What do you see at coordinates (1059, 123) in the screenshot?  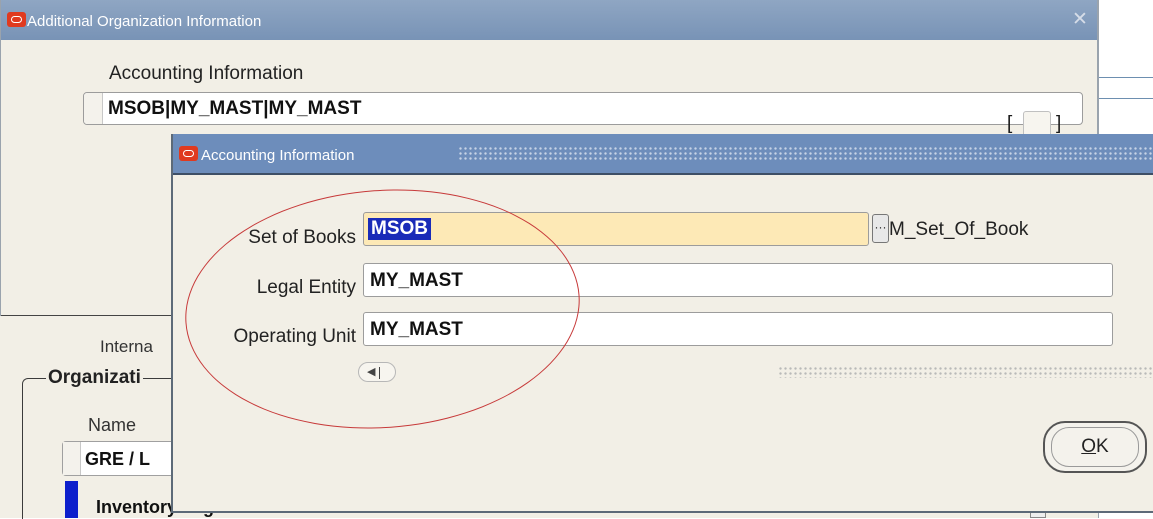 I see `bracket-right: ]` at bounding box center [1059, 123].